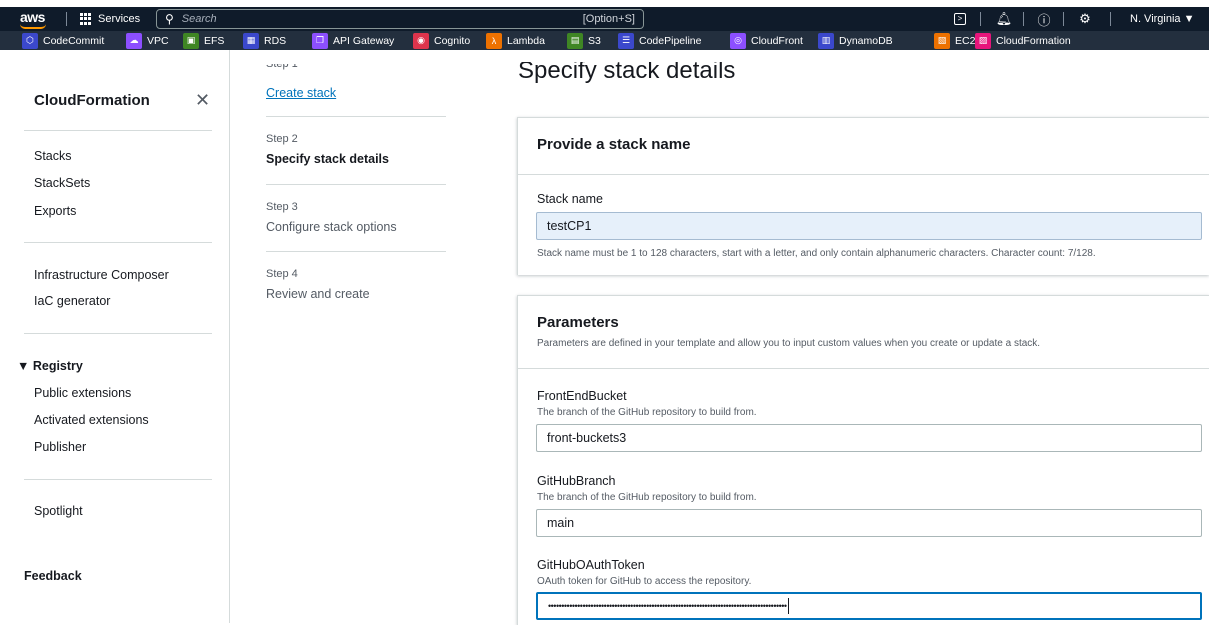 This screenshot has width=1209, height=625. I want to click on param-frontendbucket-label: FrontEndBucket, so click(582, 396).